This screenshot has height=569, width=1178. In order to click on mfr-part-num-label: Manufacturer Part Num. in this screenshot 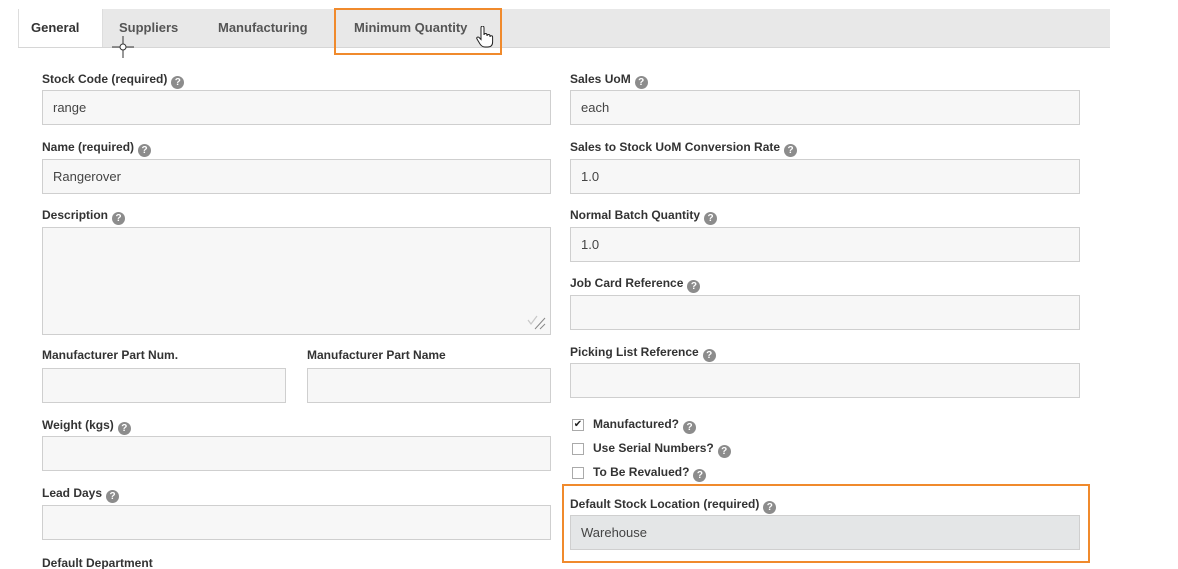, I will do `click(110, 355)`.